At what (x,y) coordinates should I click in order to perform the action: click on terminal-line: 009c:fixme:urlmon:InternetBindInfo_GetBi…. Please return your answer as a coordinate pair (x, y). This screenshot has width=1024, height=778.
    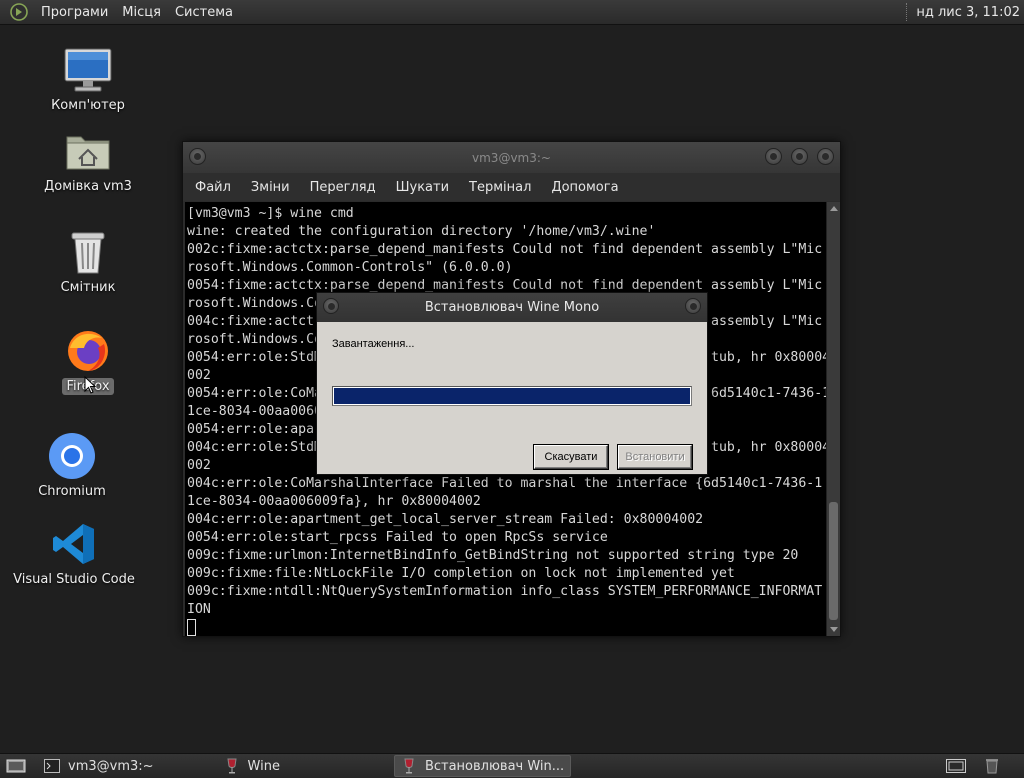
    Looking at the image, I should click on (493, 555).